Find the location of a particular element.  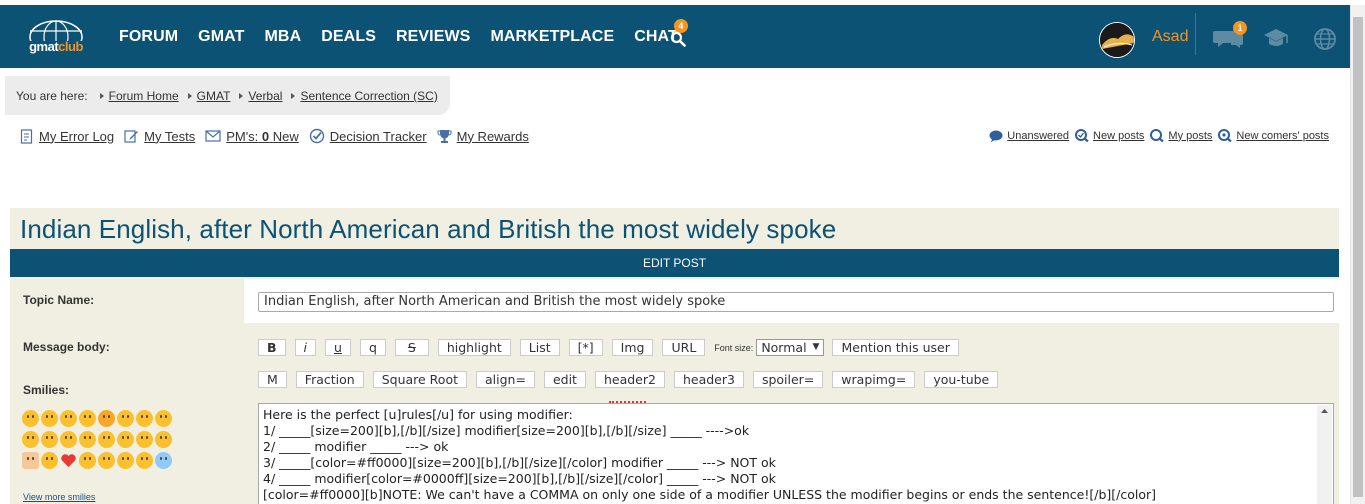

angry-icon is located at coordinates (49, 439).